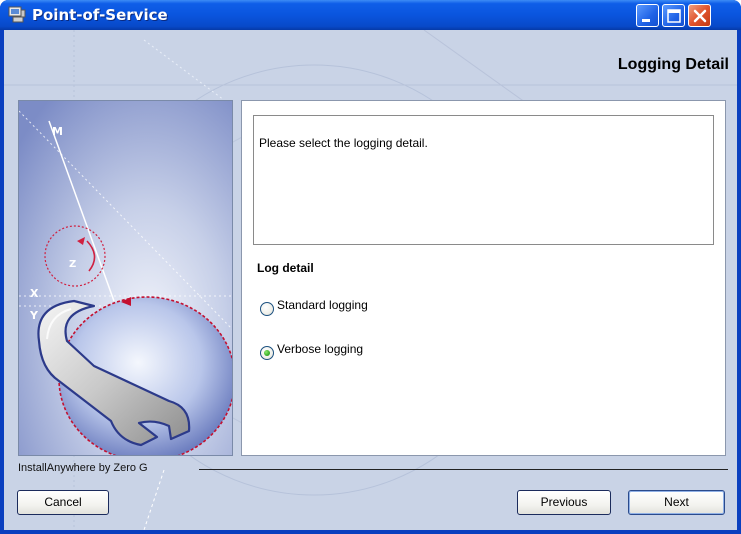  What do you see at coordinates (57, 131) in the screenshot?
I see `axis-label-m: M` at bounding box center [57, 131].